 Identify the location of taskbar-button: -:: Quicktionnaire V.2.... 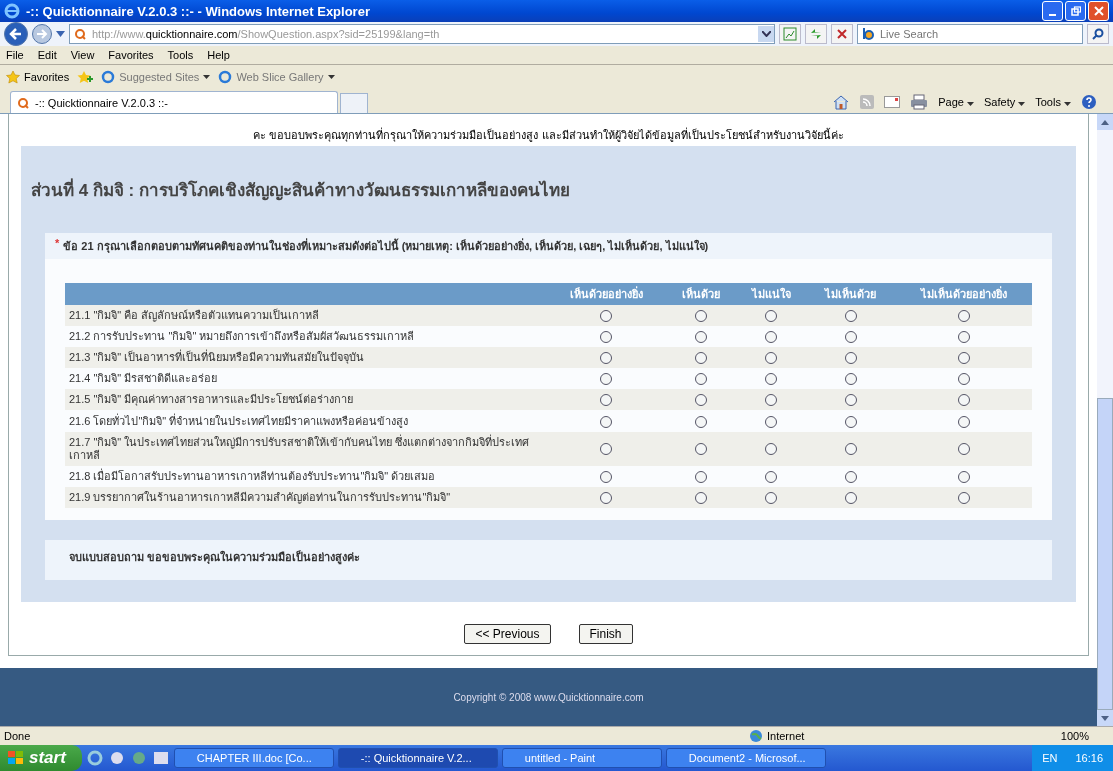
(417, 758).